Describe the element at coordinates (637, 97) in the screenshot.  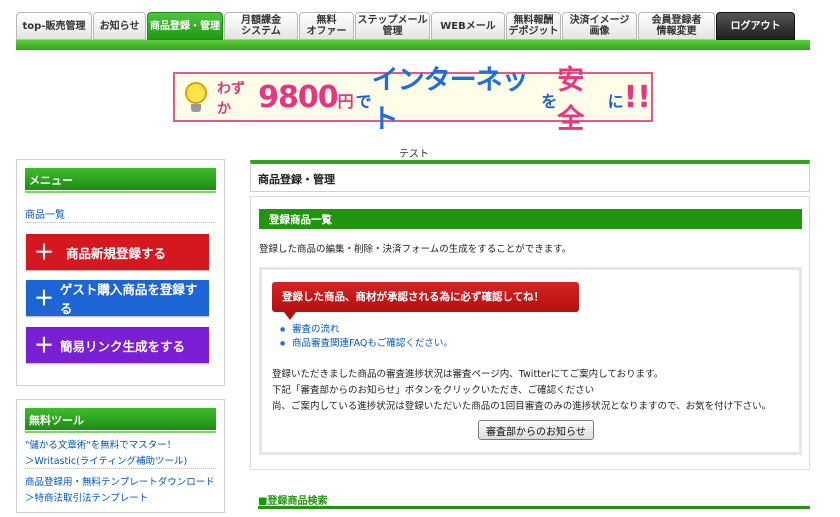
I see `banner-exclamation: !!` at that location.